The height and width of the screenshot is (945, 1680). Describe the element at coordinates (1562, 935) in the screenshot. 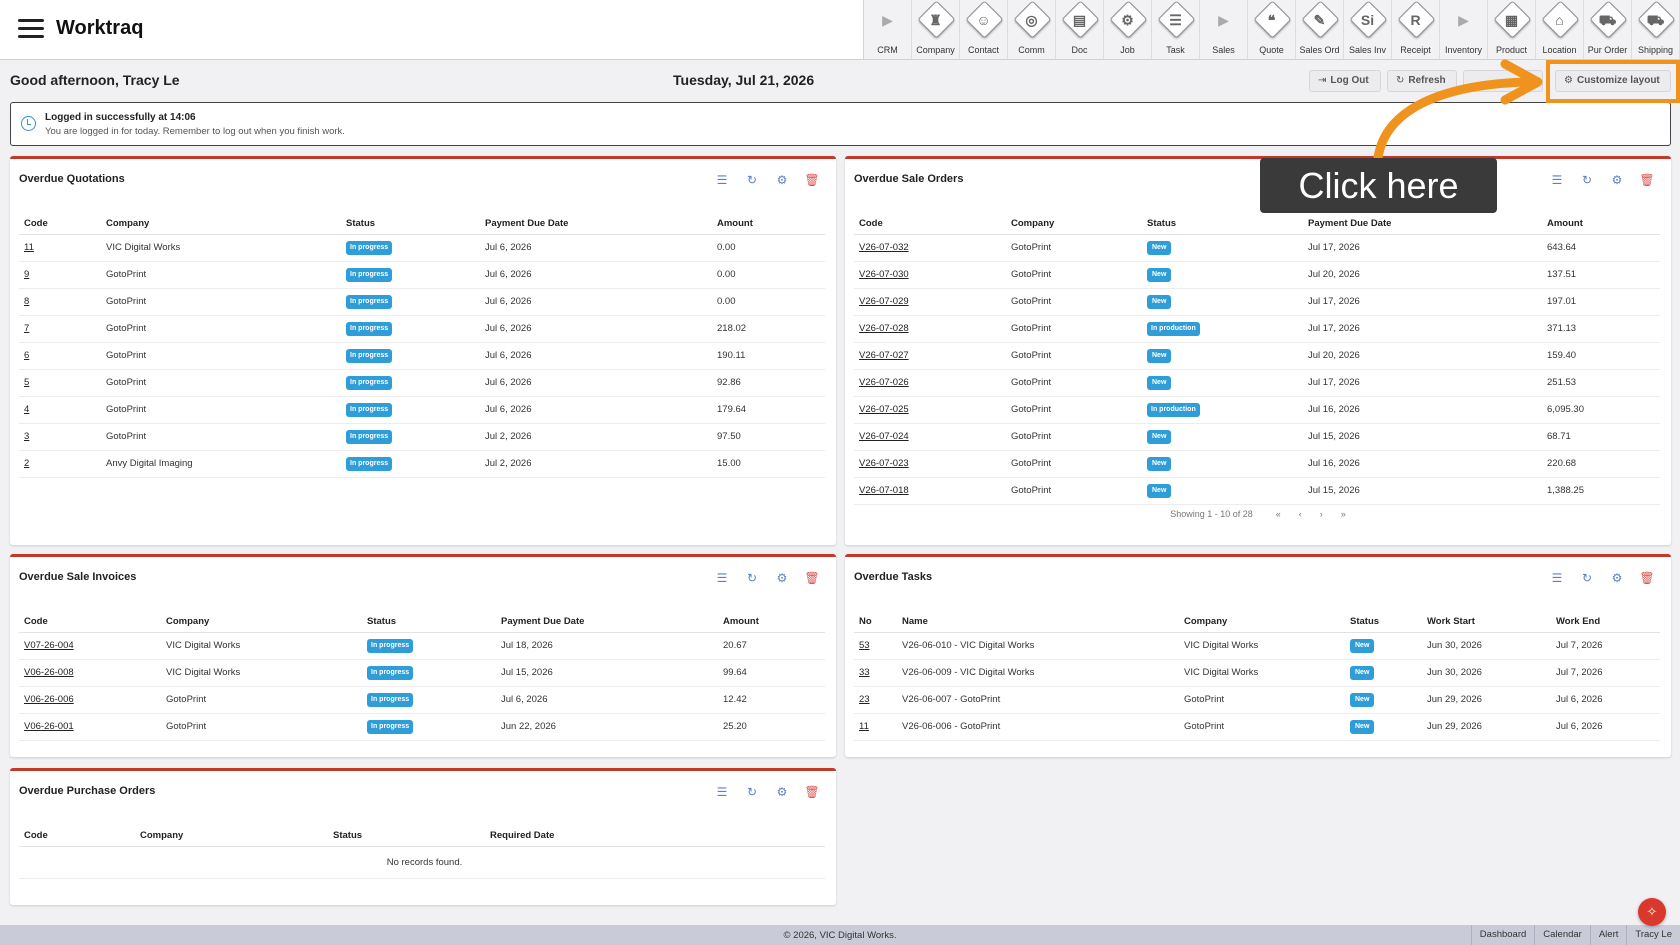

I see `footer-link-calendar: Calendar` at that location.